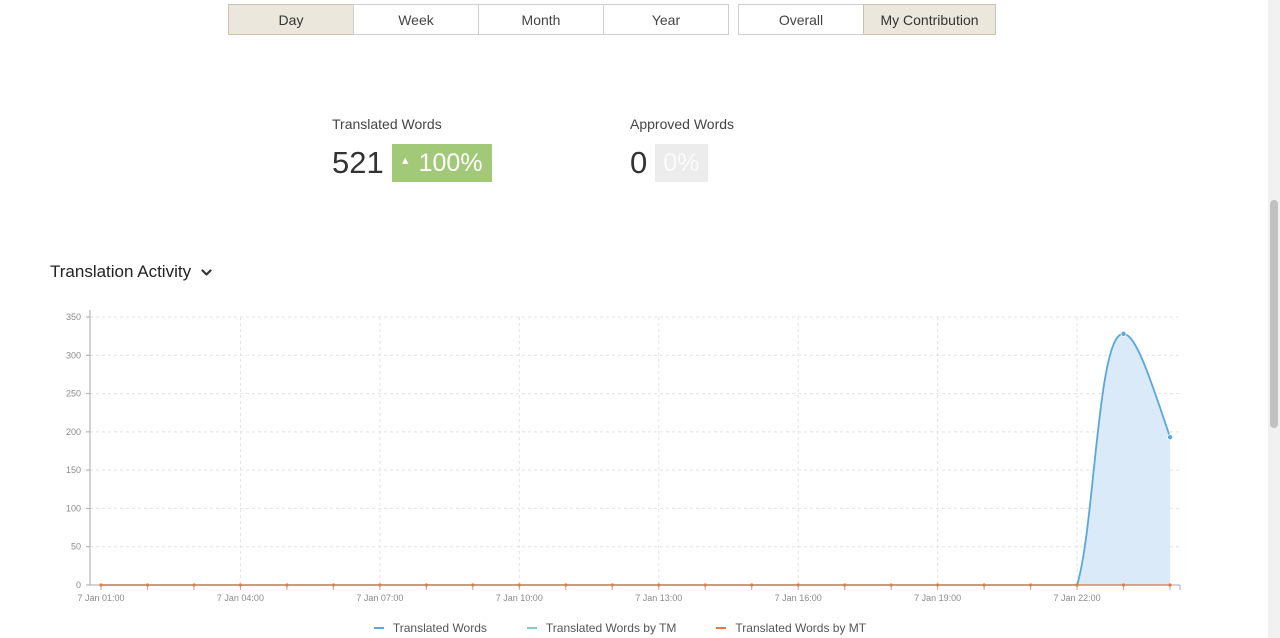 This screenshot has height=638, width=1280. I want to click on approved-change-badge: 0%, so click(682, 163).